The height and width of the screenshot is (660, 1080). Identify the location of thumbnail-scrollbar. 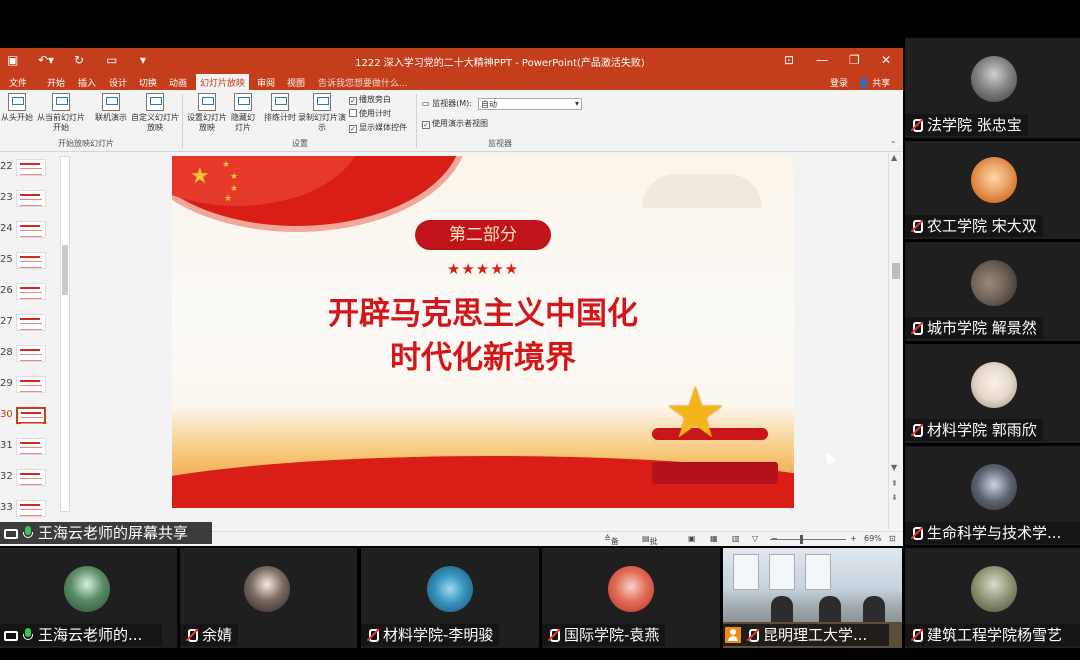
(65, 334).